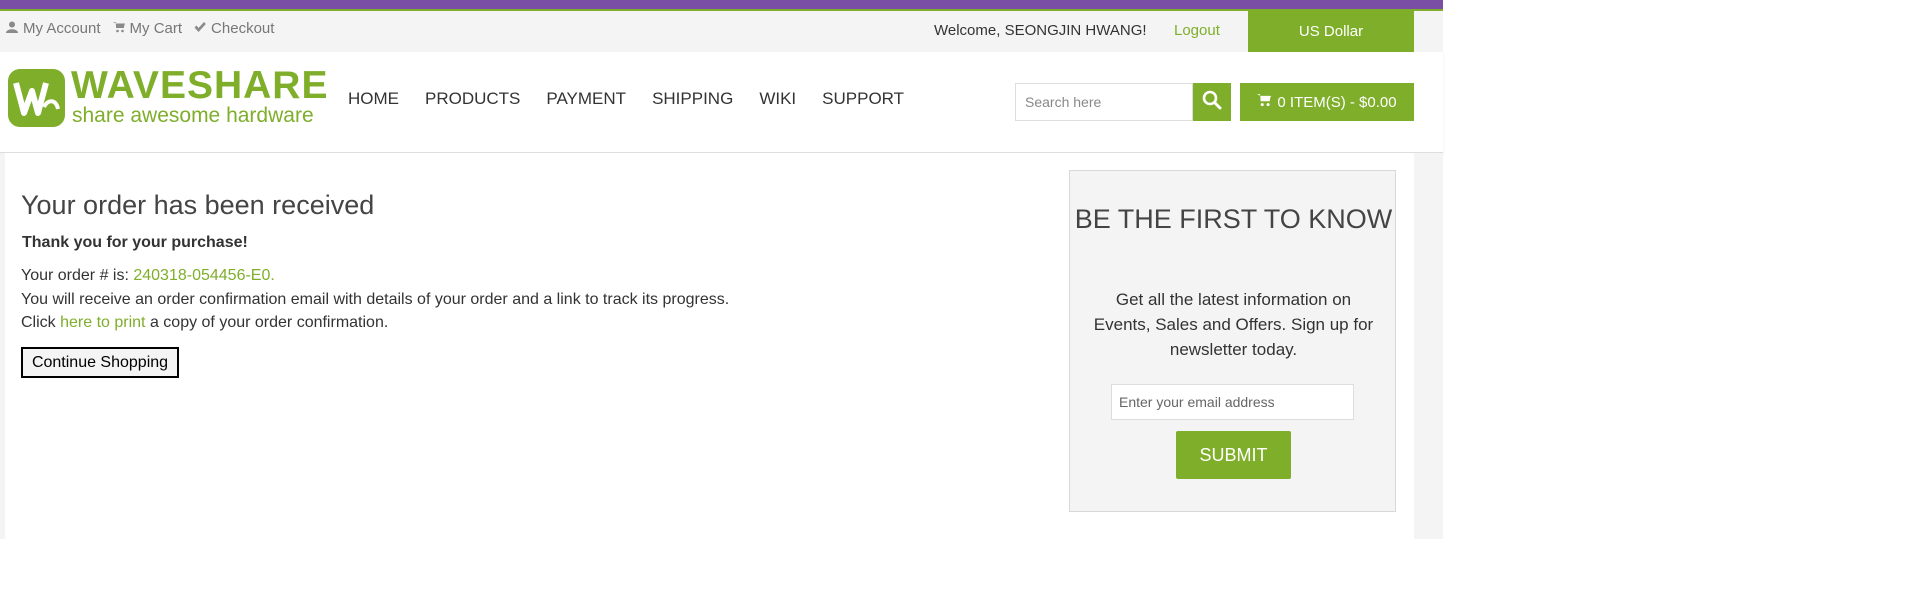  Describe the element at coordinates (1233, 455) in the screenshot. I see `newsletter-submit-button: SUBMIT` at that location.